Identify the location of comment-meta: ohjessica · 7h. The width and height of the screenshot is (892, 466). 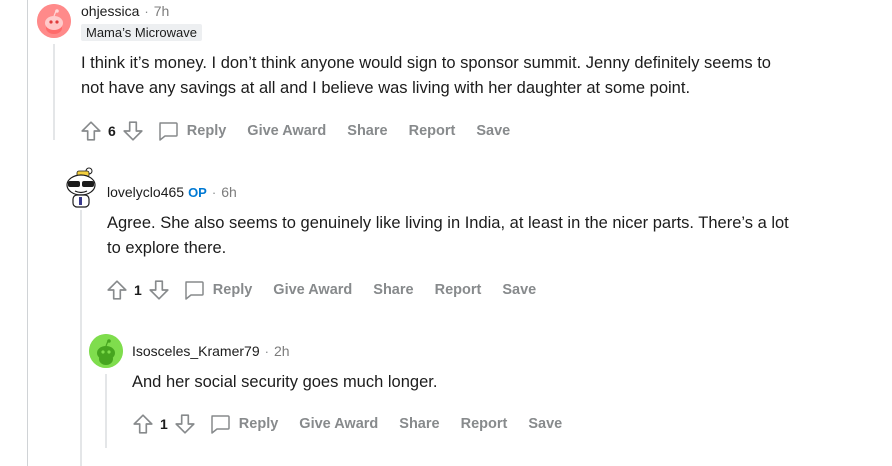
(476, 11).